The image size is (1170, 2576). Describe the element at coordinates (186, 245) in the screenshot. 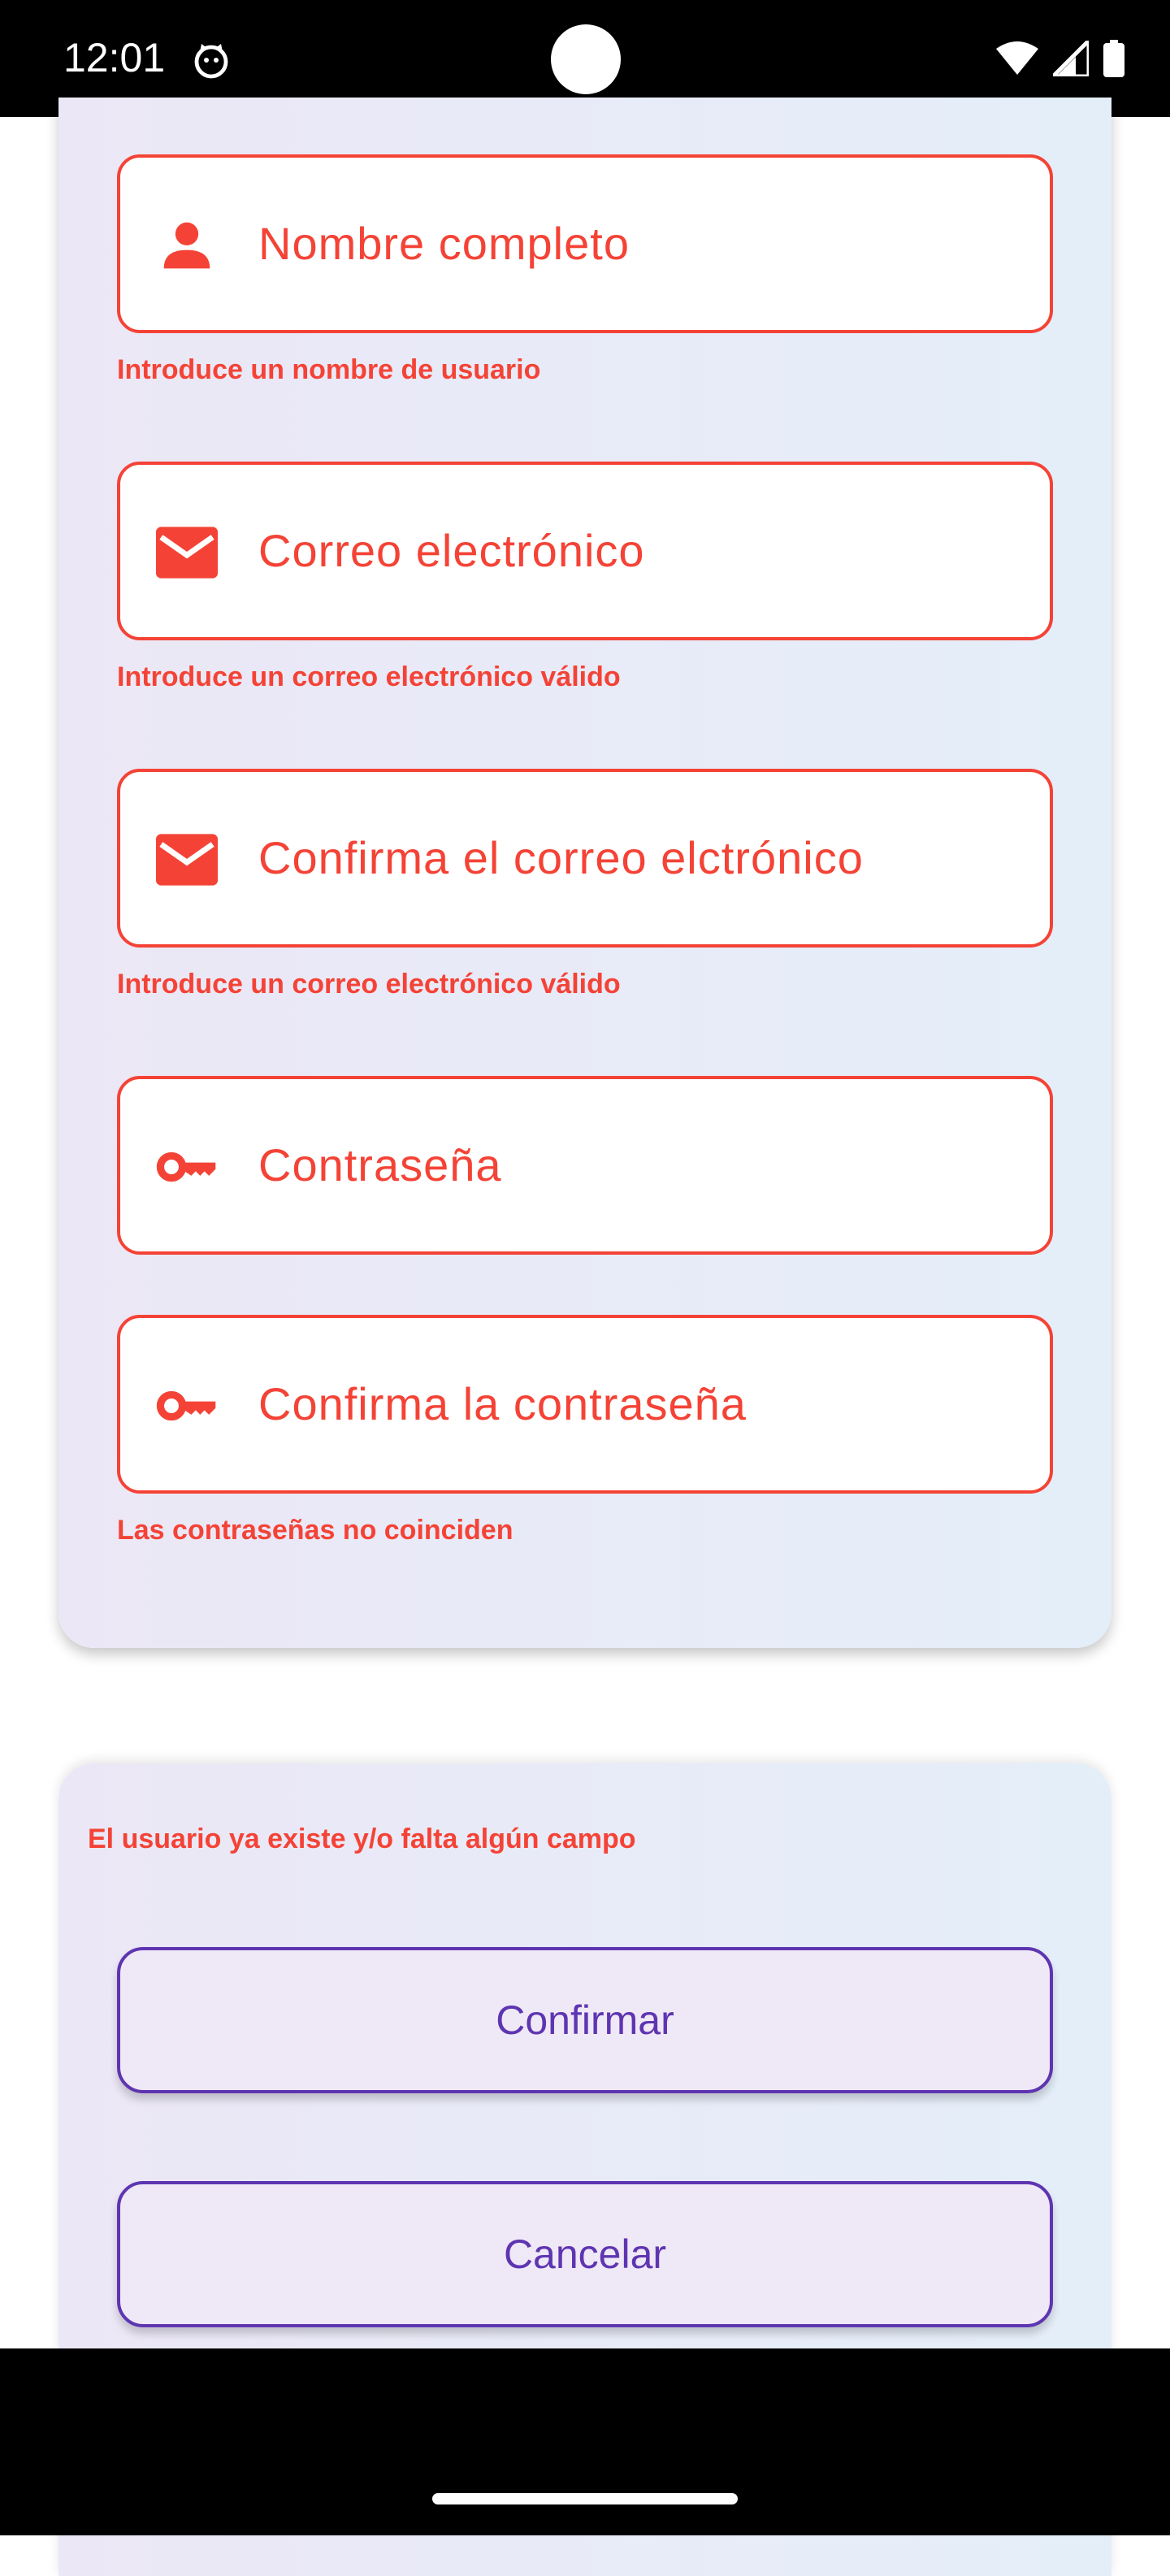

I see `person-icon` at that location.